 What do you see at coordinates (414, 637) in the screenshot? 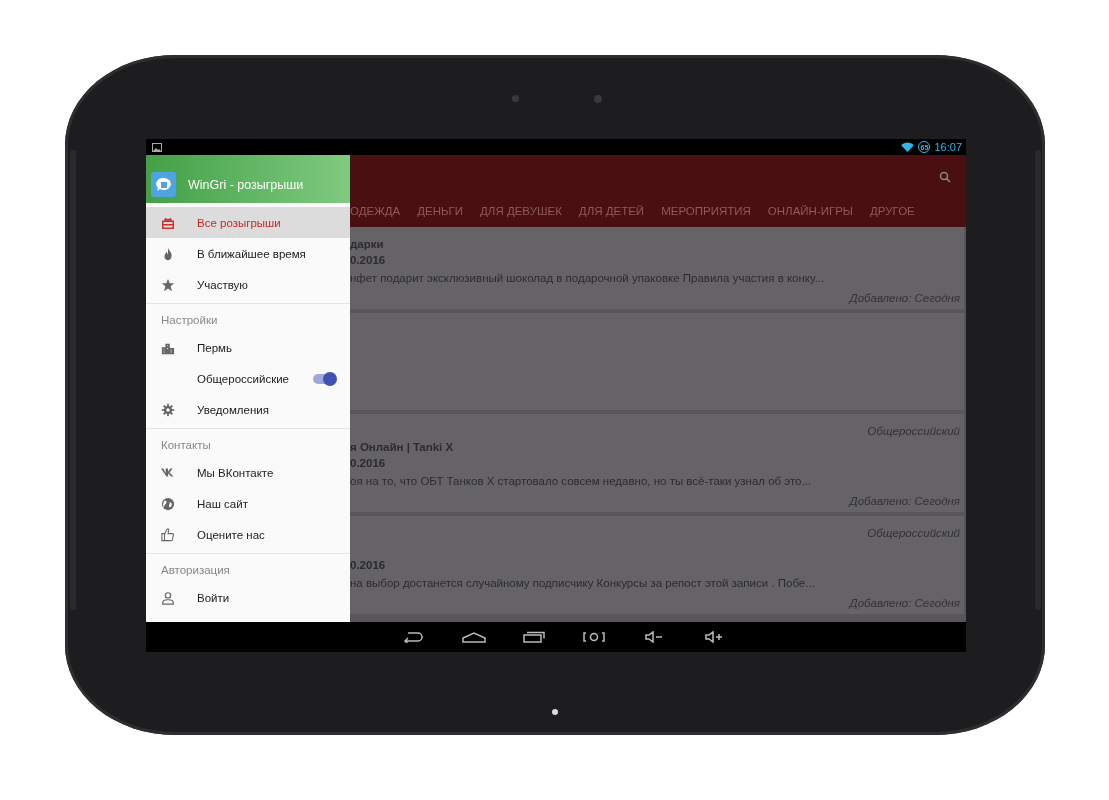
I see `back-icon` at bounding box center [414, 637].